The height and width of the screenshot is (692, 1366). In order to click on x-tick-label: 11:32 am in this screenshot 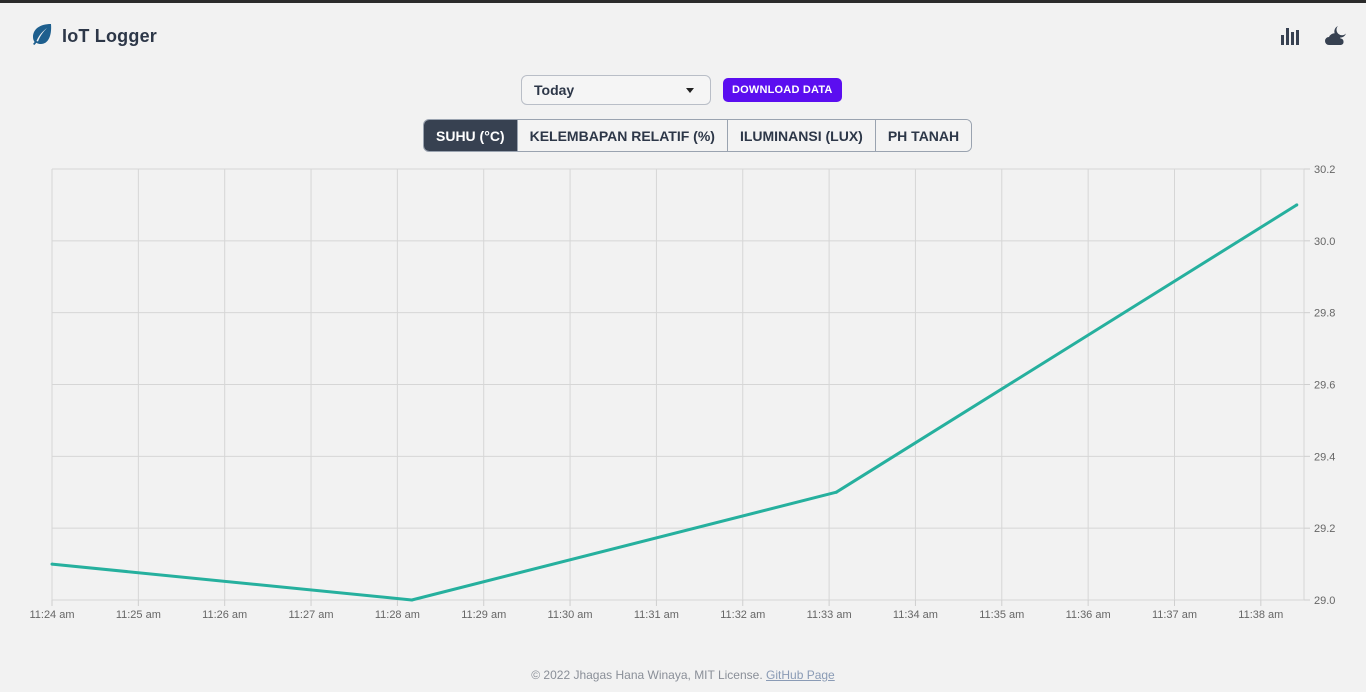, I will do `click(742, 615)`.